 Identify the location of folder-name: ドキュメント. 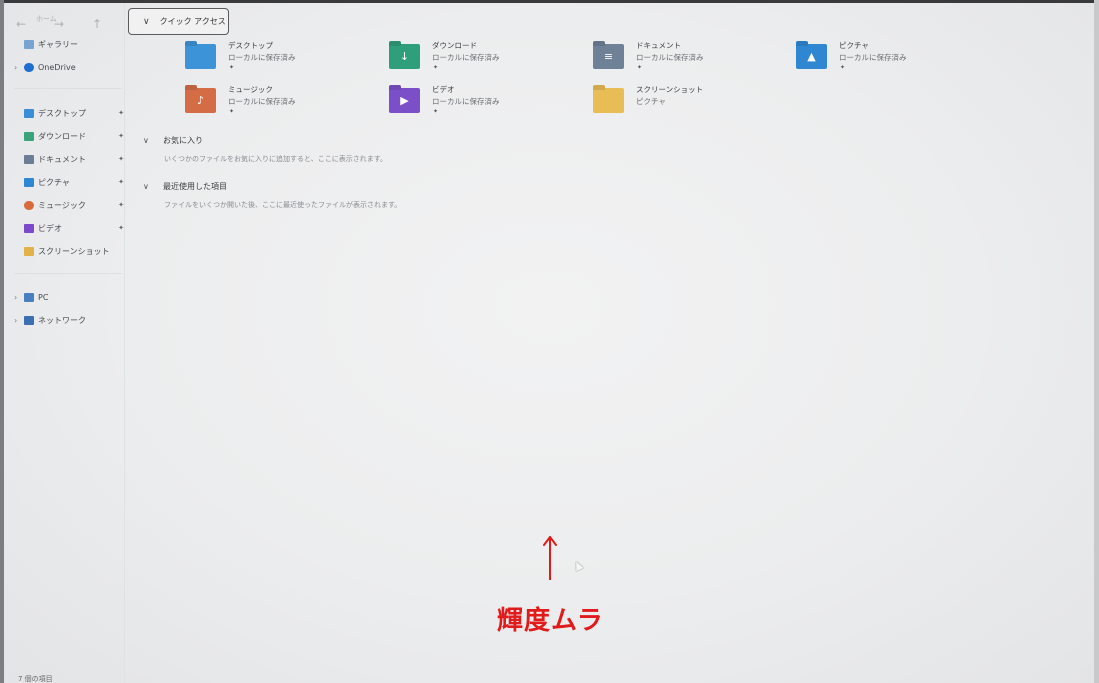
(658, 45).